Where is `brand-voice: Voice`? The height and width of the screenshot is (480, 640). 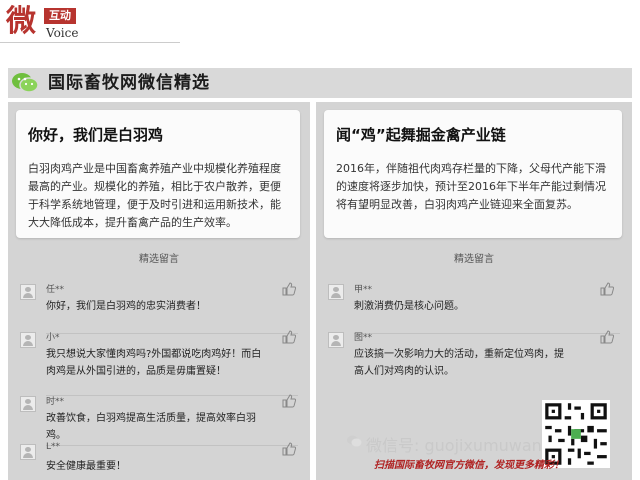 brand-voice: Voice is located at coordinates (62, 33).